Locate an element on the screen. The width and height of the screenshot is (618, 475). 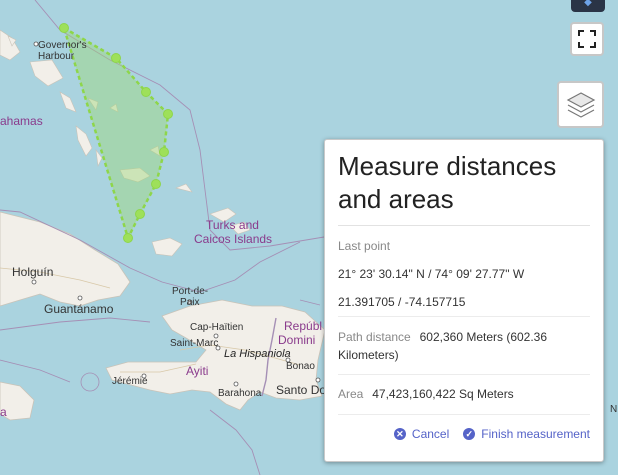
area-row: Area 47,423,160,422 Sq Meters is located at coordinates (464, 394).